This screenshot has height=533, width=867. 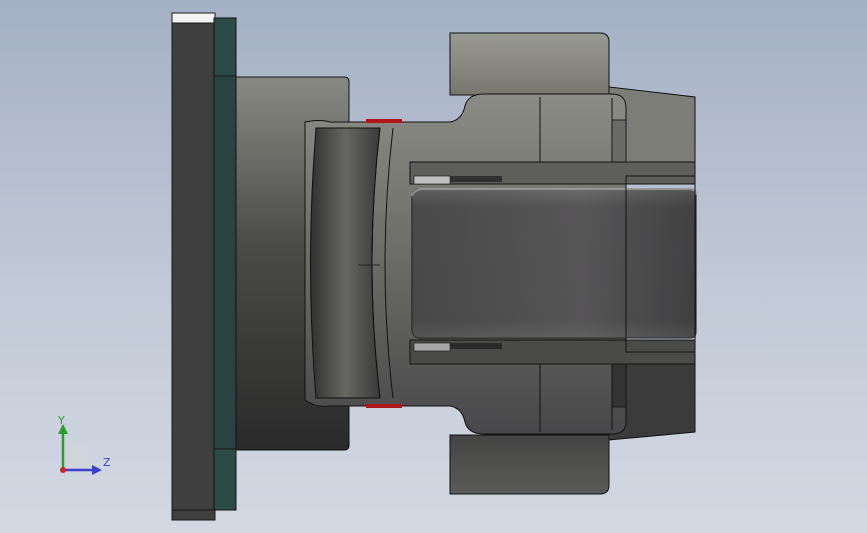 What do you see at coordinates (225, 264) in the screenshot?
I see `flange-plate` at bounding box center [225, 264].